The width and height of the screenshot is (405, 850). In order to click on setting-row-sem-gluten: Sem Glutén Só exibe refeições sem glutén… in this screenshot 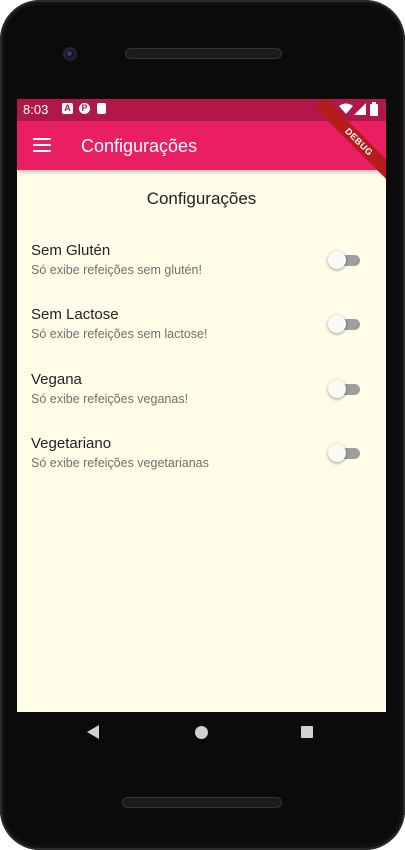, I will do `click(201, 267)`.